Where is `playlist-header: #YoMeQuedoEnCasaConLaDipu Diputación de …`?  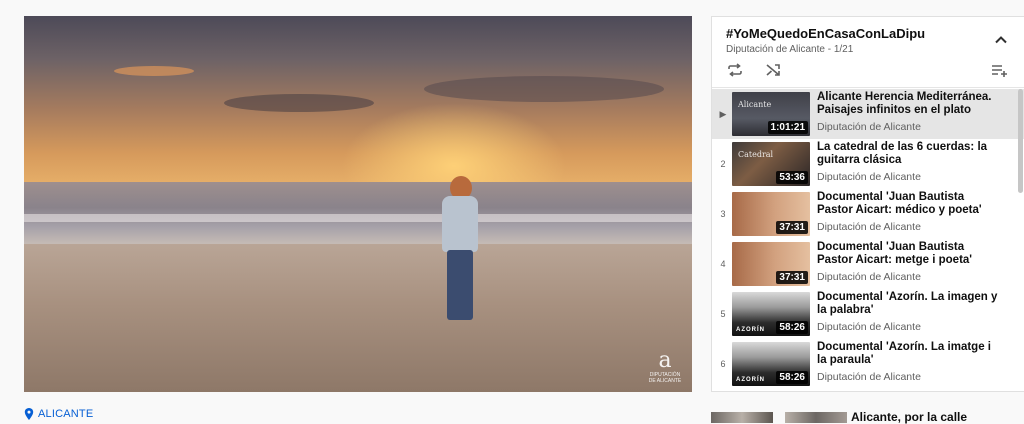
playlist-header: #YoMeQuedoEnCasaConLaDipu Diputación de … is located at coordinates (868, 52).